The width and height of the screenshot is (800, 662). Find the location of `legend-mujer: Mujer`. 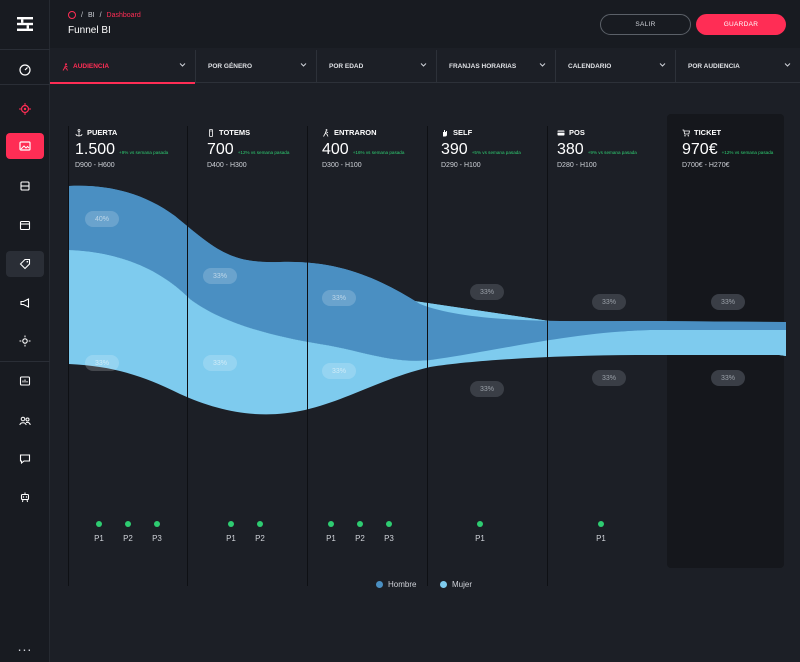

legend-mujer: Mujer is located at coordinates (456, 584).